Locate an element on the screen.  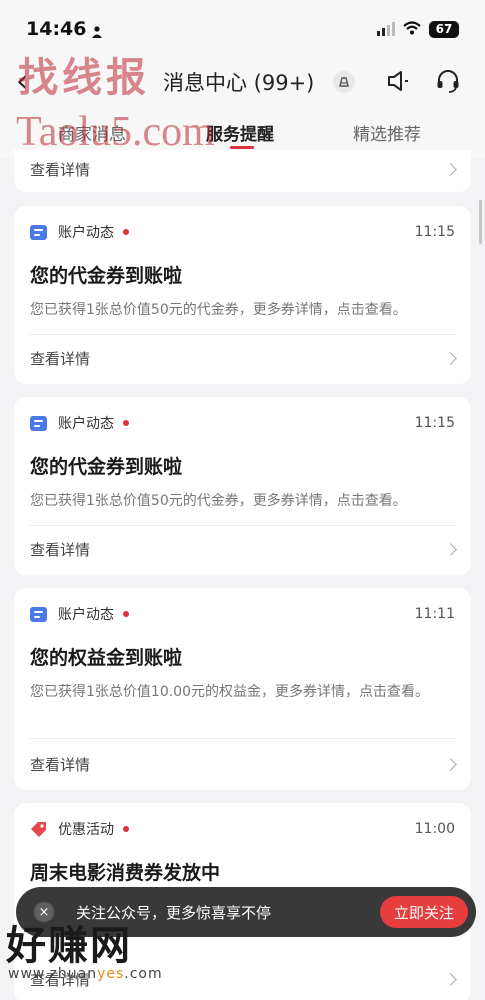
scrollbar is located at coordinates (480, 222).